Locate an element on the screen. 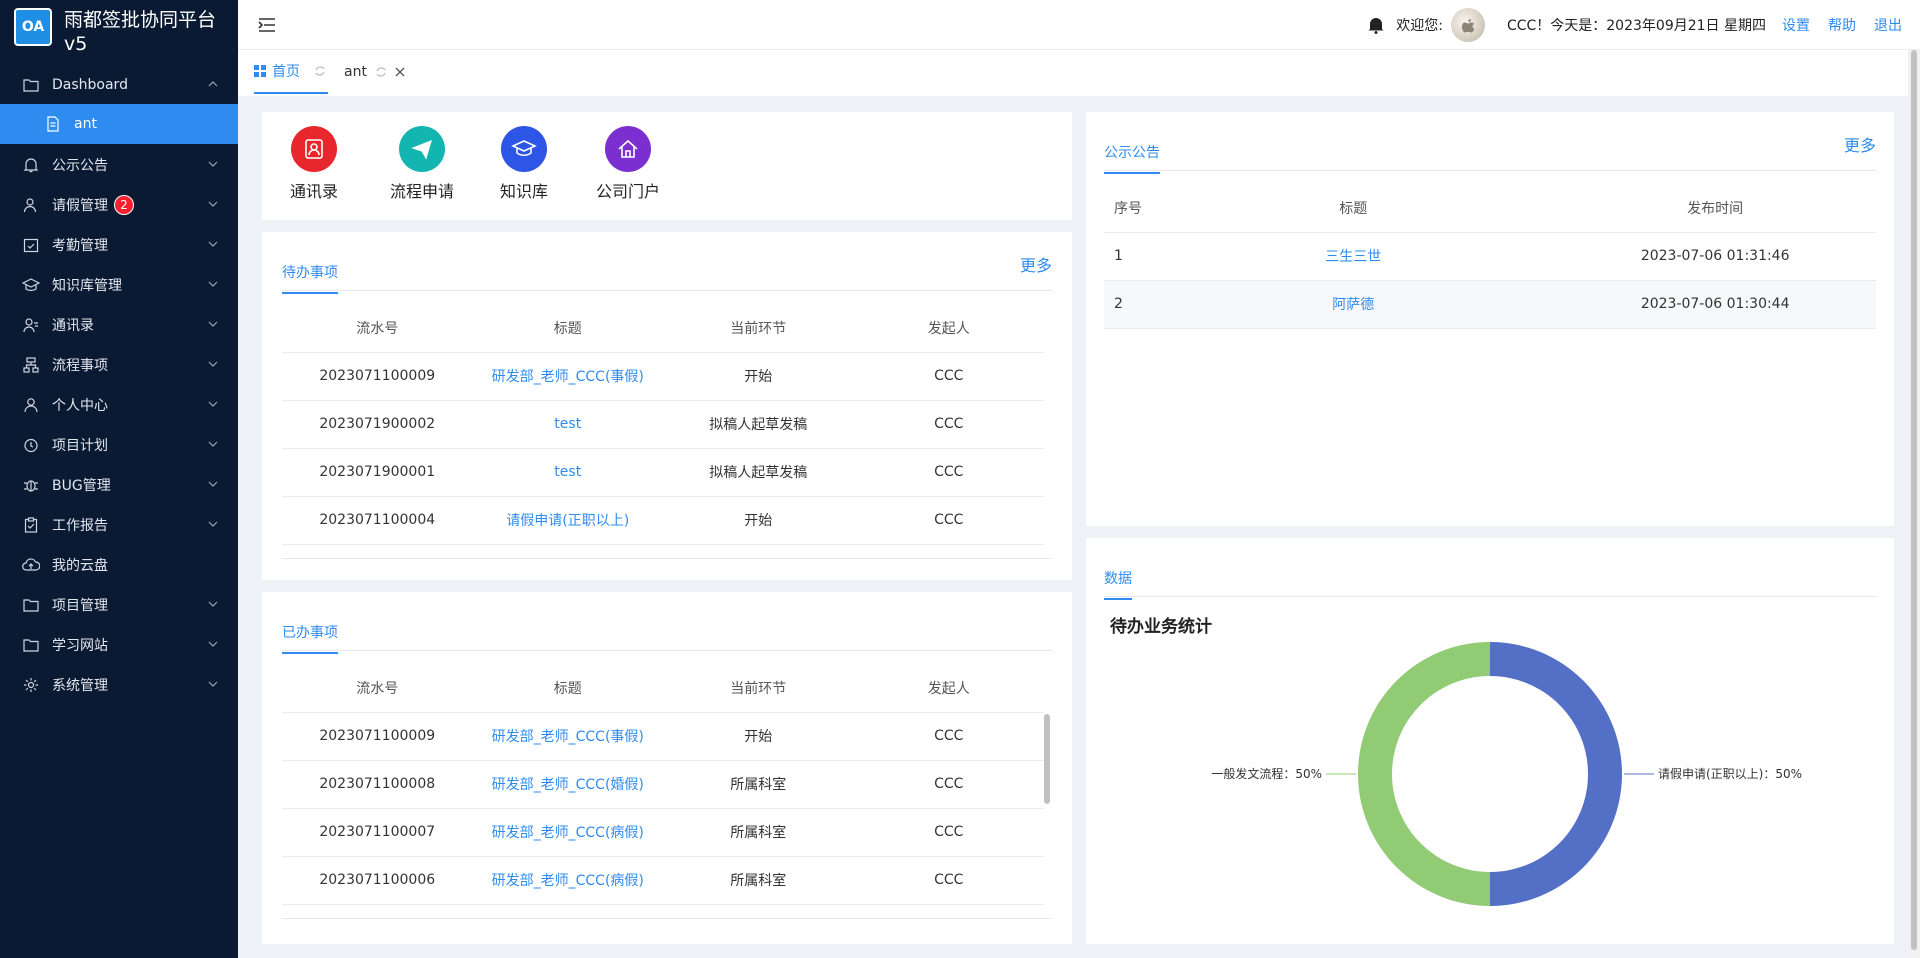 The width and height of the screenshot is (1920, 958). notification-bell-icon is located at coordinates (1376, 25).